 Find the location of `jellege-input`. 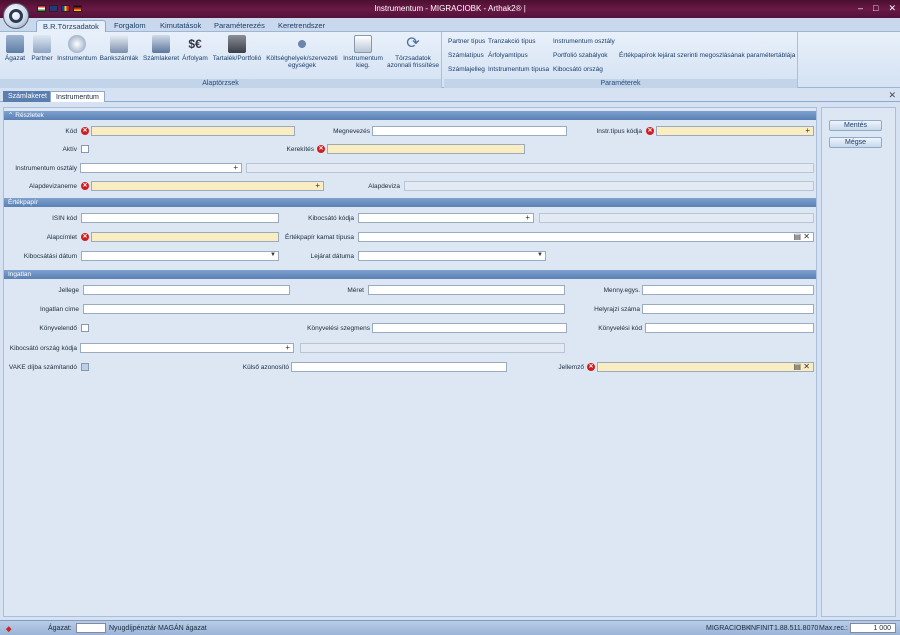

jellege-input is located at coordinates (186, 290).